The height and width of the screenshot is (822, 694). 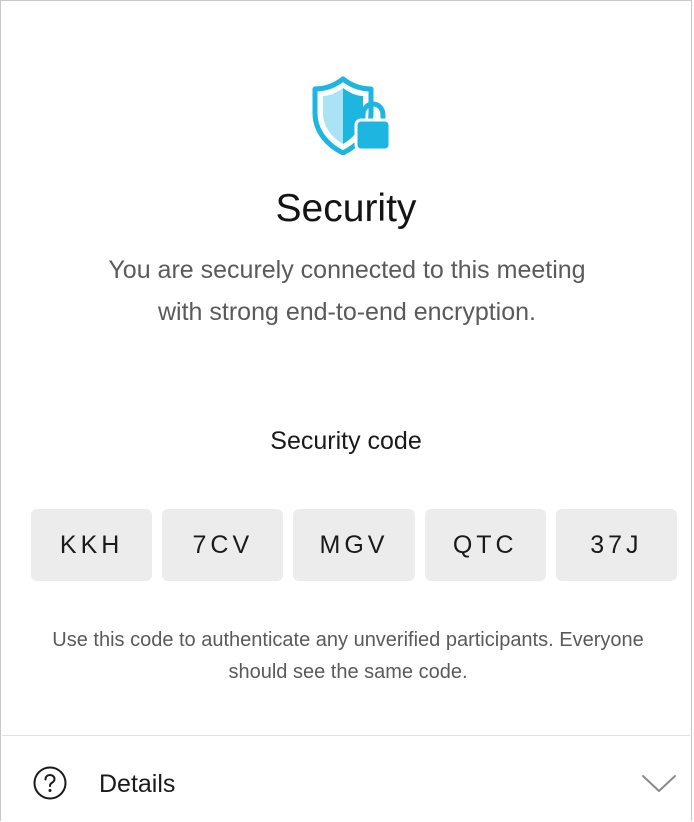 I want to click on security-code-label: Security code, so click(x=346, y=441).